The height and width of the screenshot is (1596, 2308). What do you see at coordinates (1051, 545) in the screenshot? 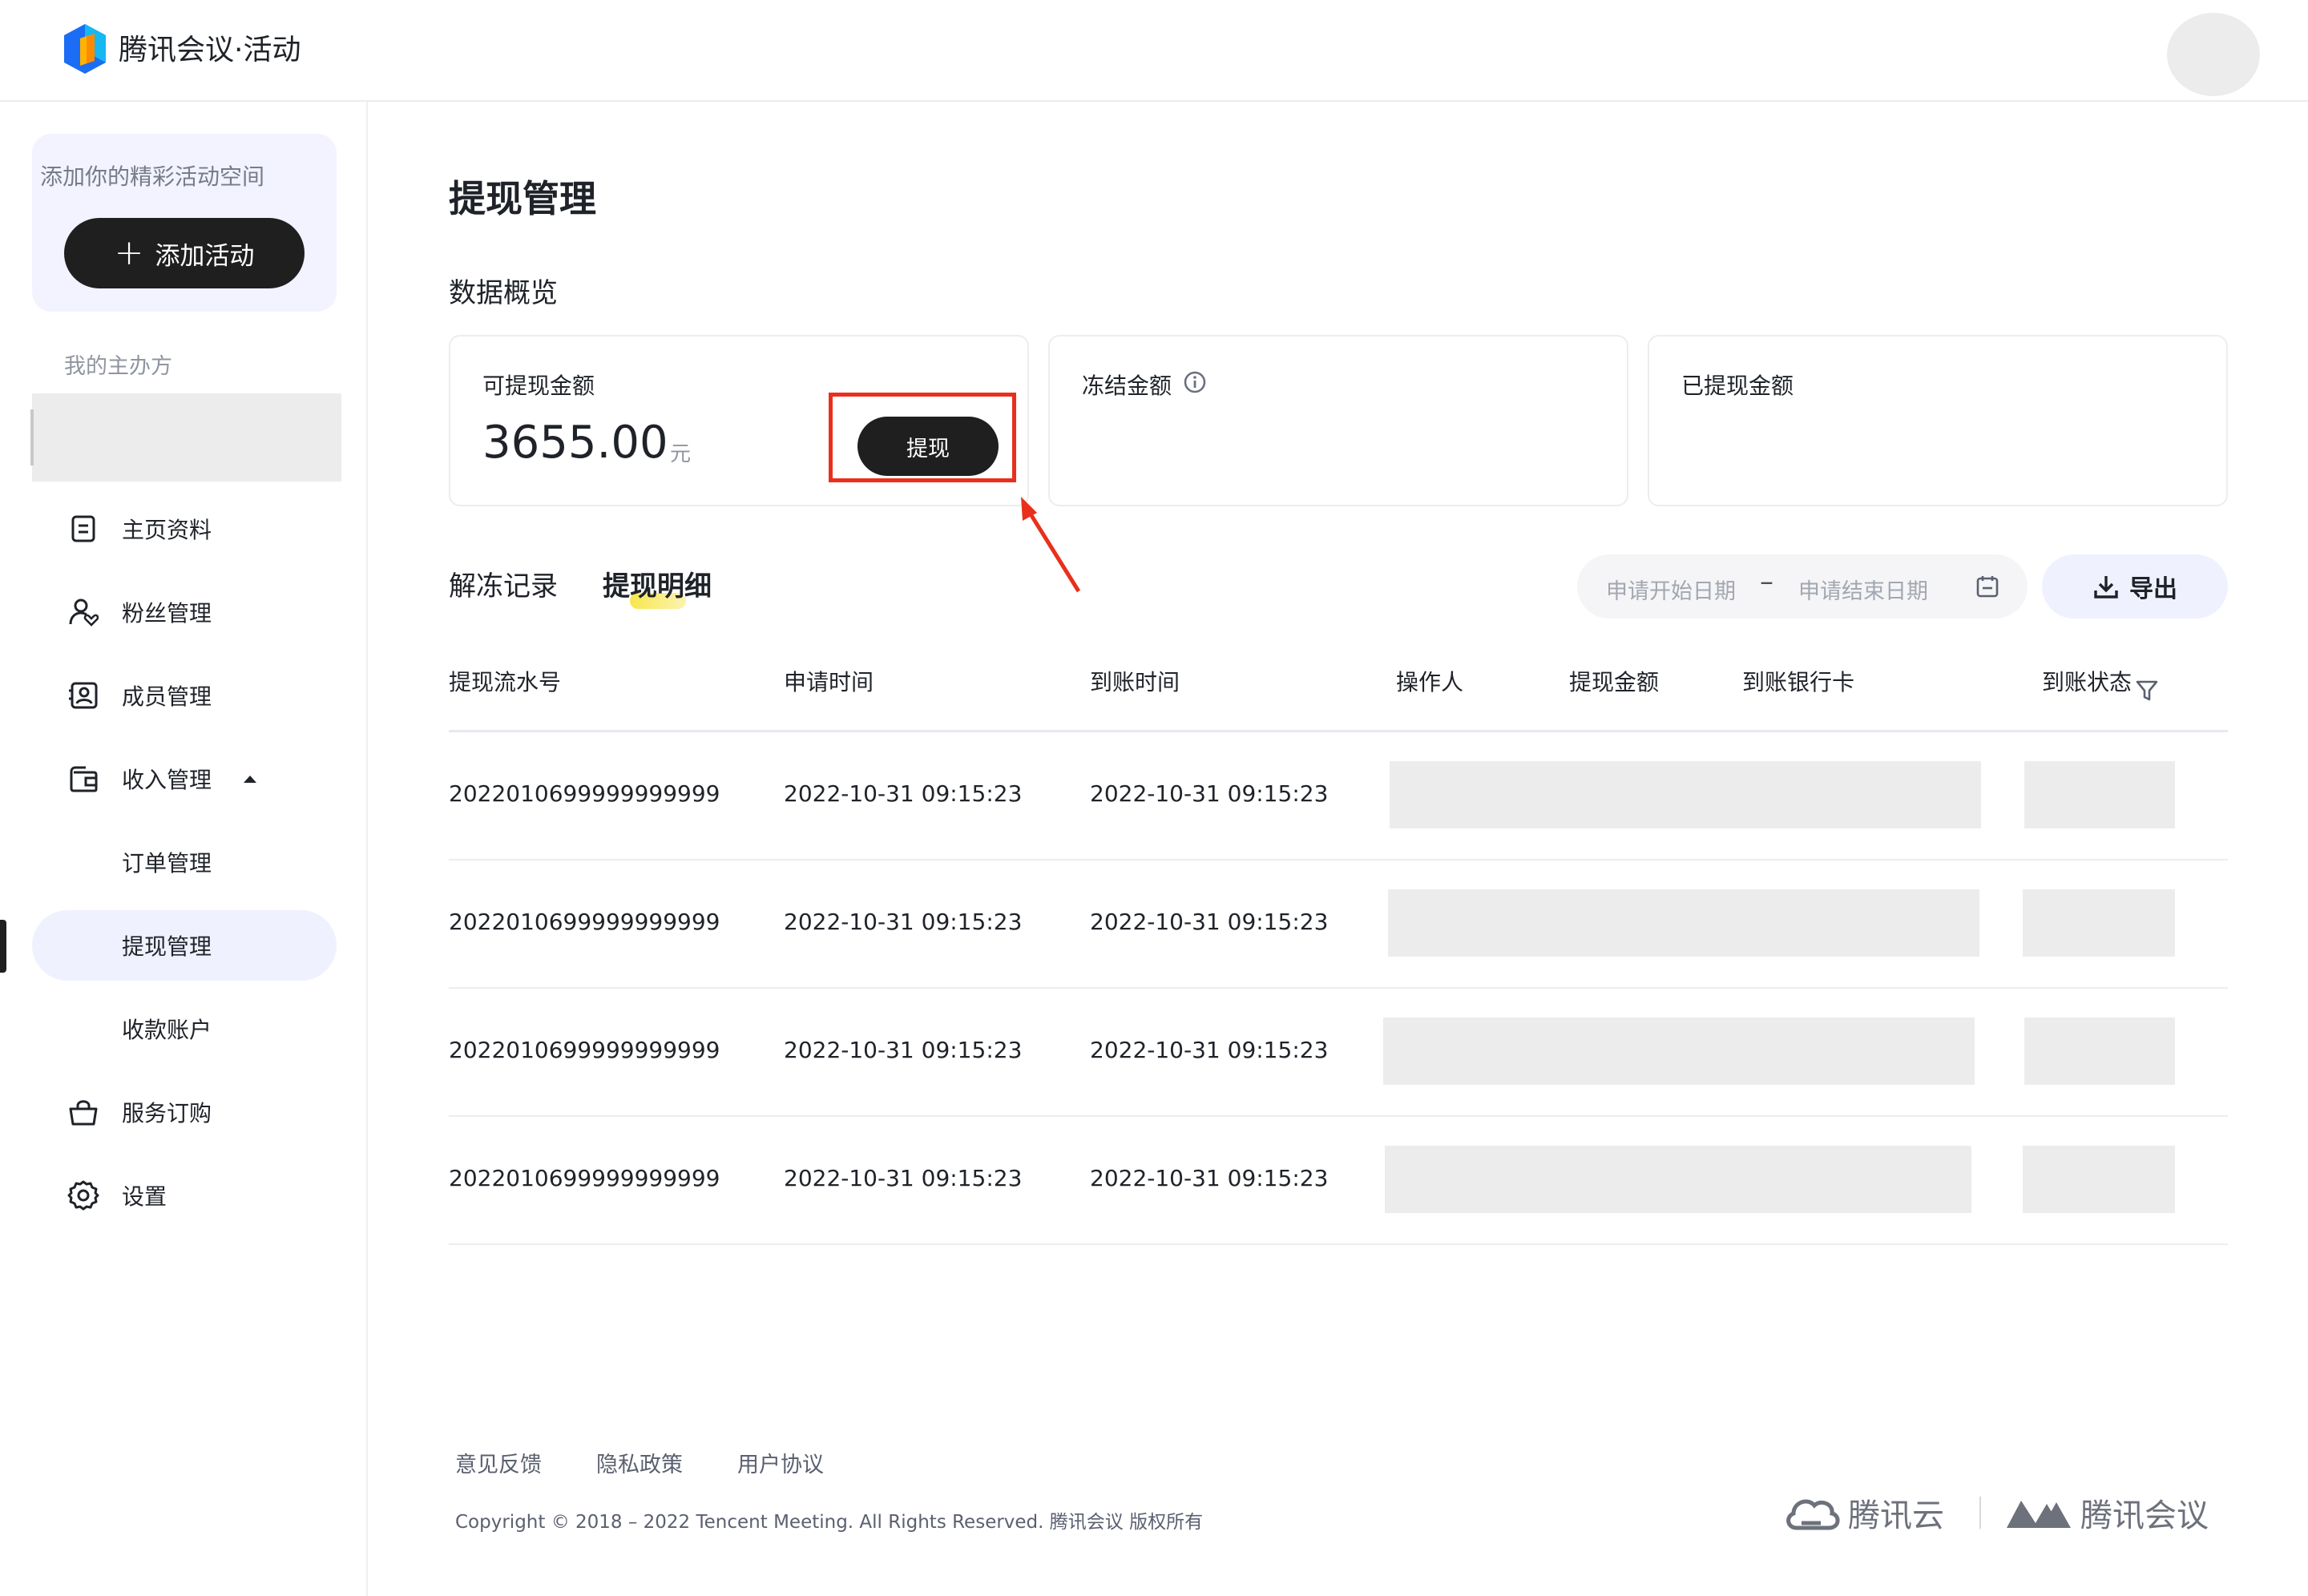
I see `annotation-arrow-icon` at bounding box center [1051, 545].